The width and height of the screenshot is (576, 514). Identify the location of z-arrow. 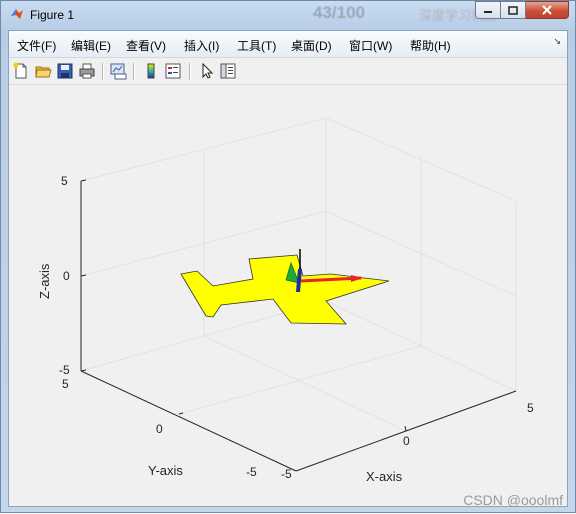
(299, 280).